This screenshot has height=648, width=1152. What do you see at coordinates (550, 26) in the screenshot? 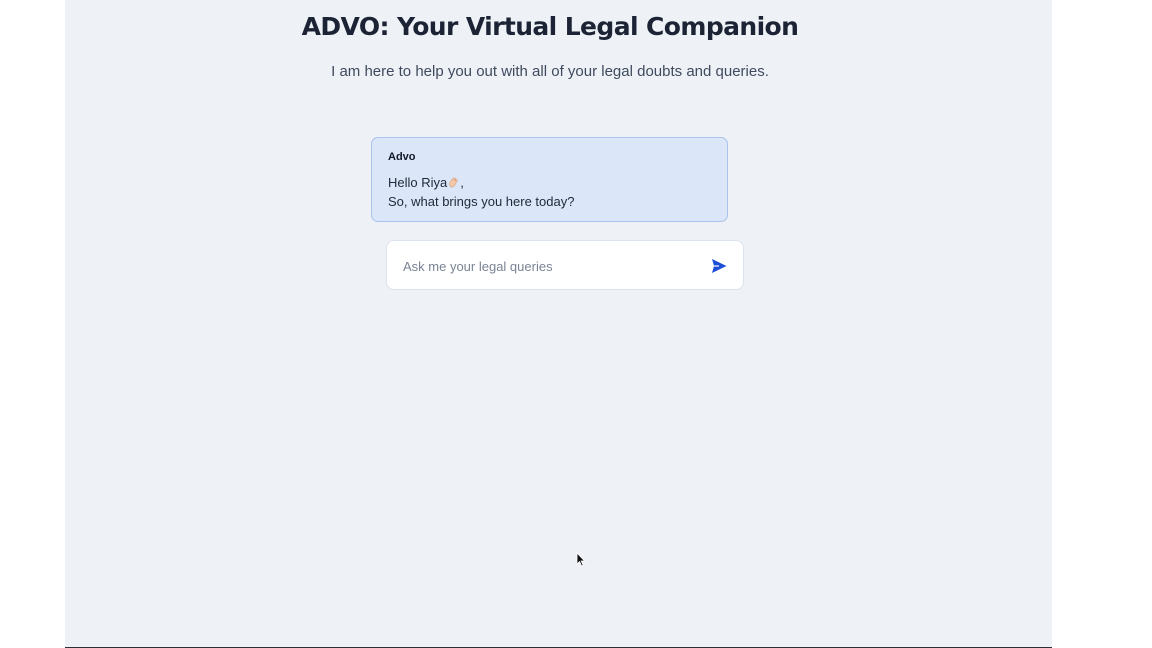
I see `page-title: ADVO: Your Virtual Legal Companion` at bounding box center [550, 26].